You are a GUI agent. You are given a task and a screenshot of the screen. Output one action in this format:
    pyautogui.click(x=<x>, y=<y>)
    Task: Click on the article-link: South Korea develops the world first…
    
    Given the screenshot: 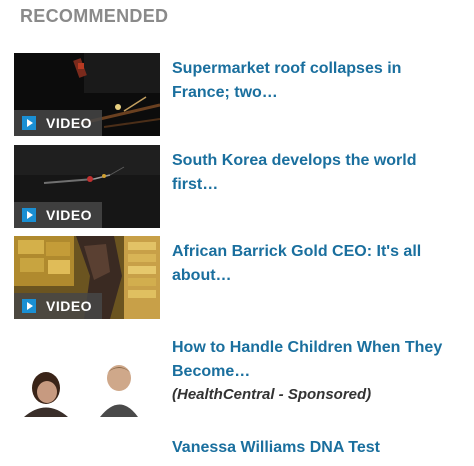 What is the action you would take?
    pyautogui.click(x=317, y=173)
    